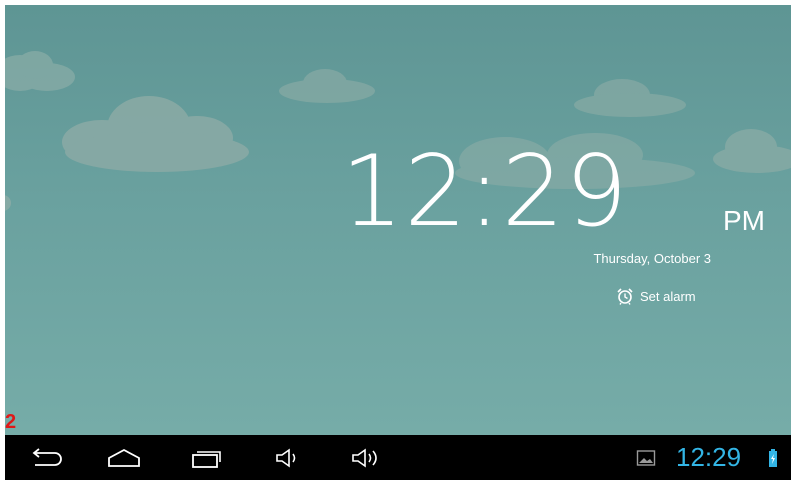 This screenshot has height=480, width=791. I want to click on alarm-clock-icon, so click(625, 296).